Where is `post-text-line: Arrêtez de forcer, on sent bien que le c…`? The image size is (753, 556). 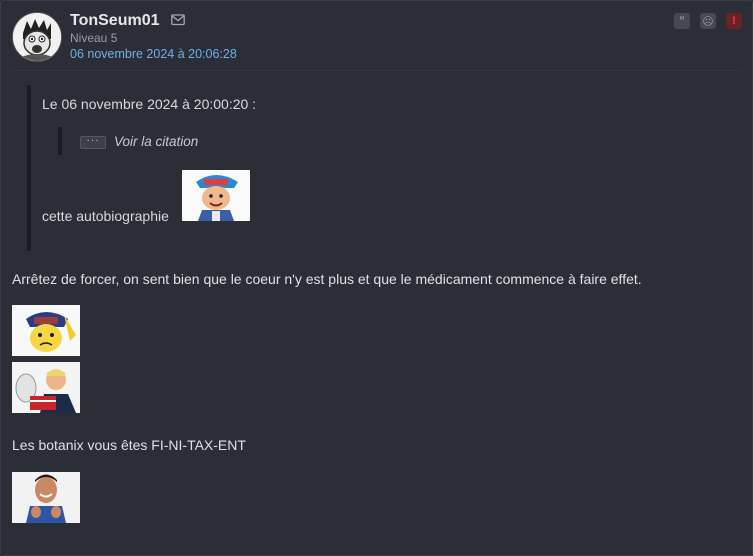
post-text-line: Arrêtez de forcer, on sent bien que le c… is located at coordinates (327, 279).